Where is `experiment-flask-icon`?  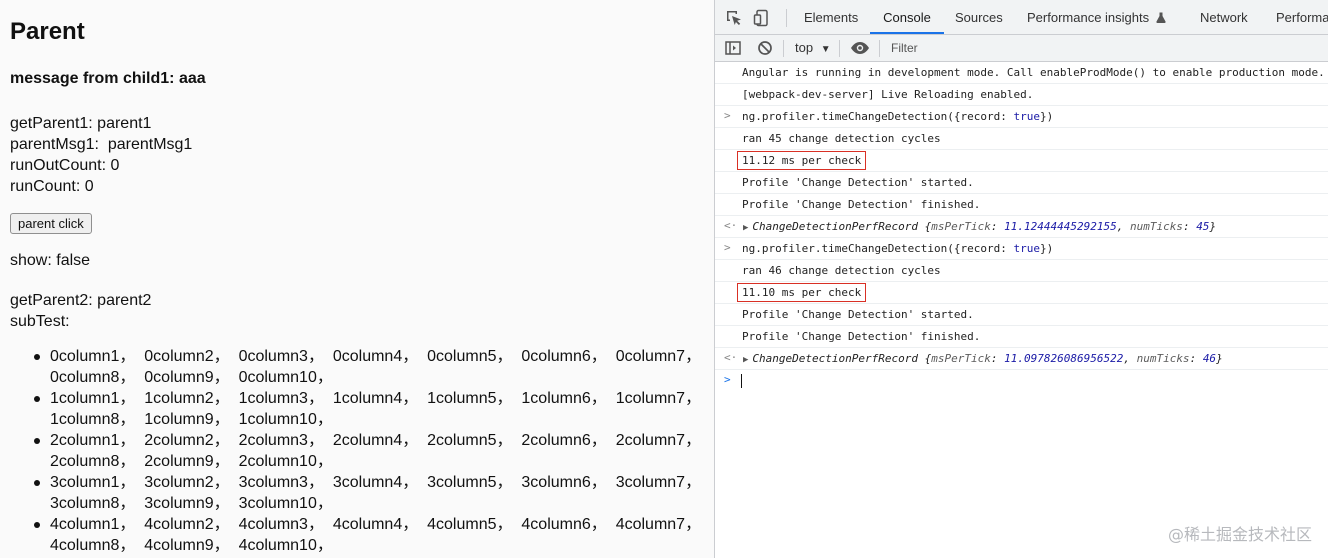
experiment-flask-icon is located at coordinates (1161, 19).